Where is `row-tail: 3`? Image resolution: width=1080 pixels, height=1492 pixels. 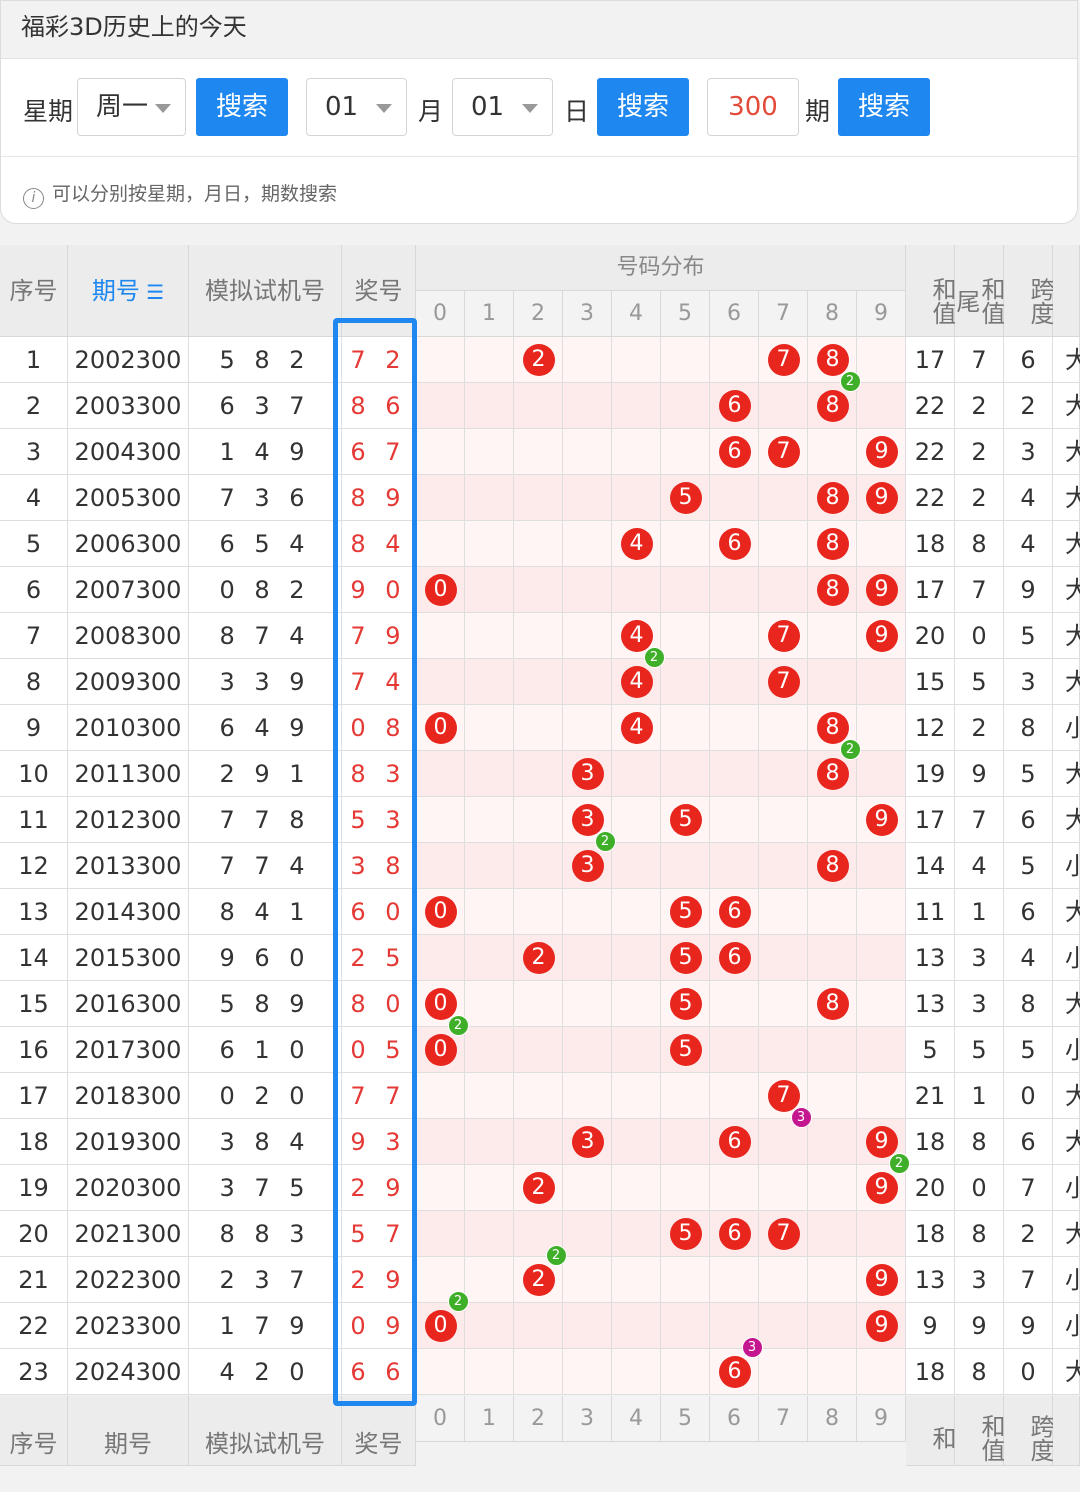 row-tail: 3 is located at coordinates (979, 1004).